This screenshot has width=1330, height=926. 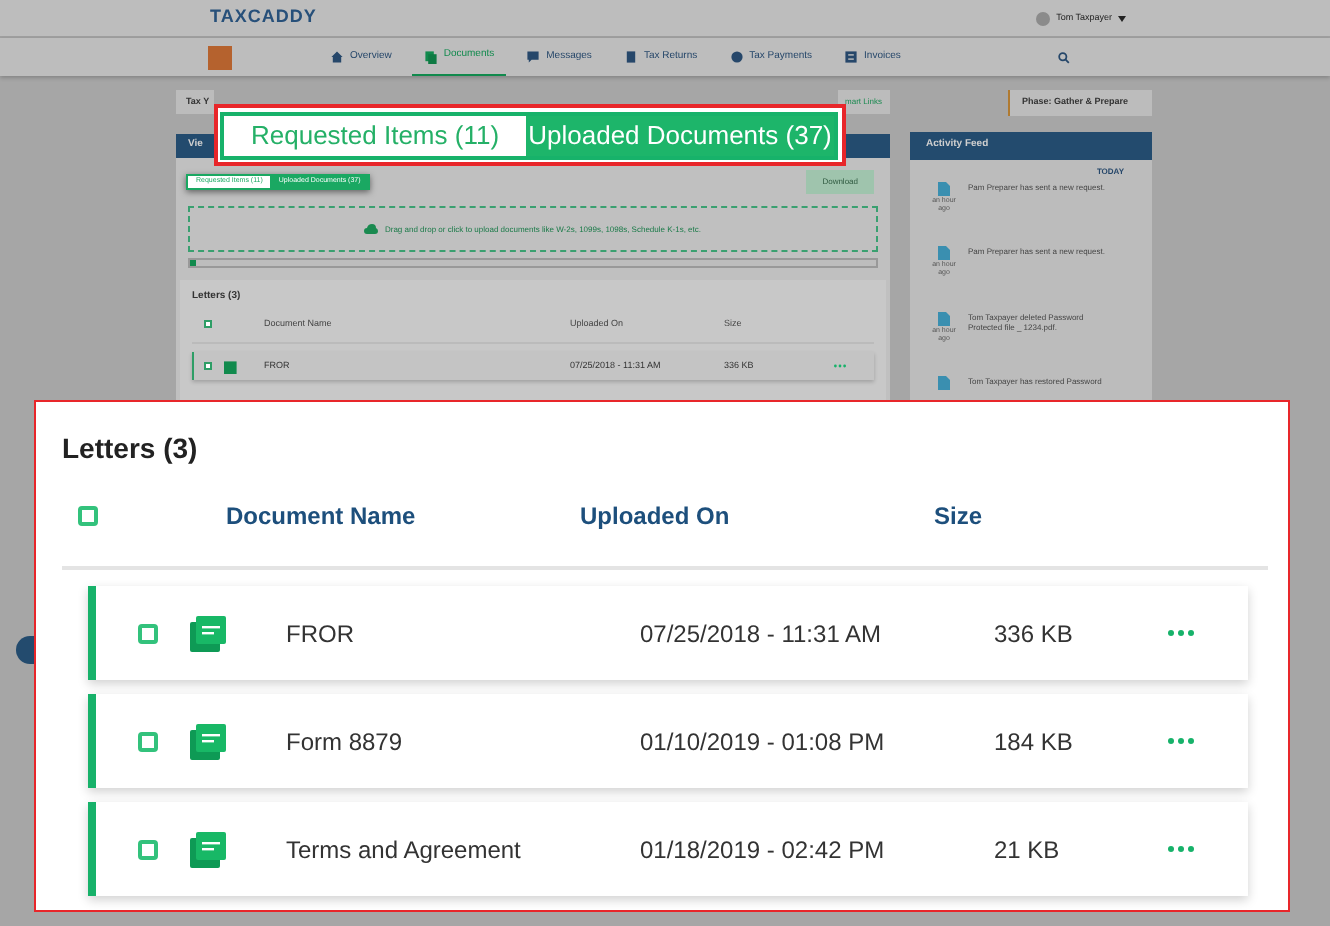 I want to click on firm-logo-icon, so click(x=220, y=57).